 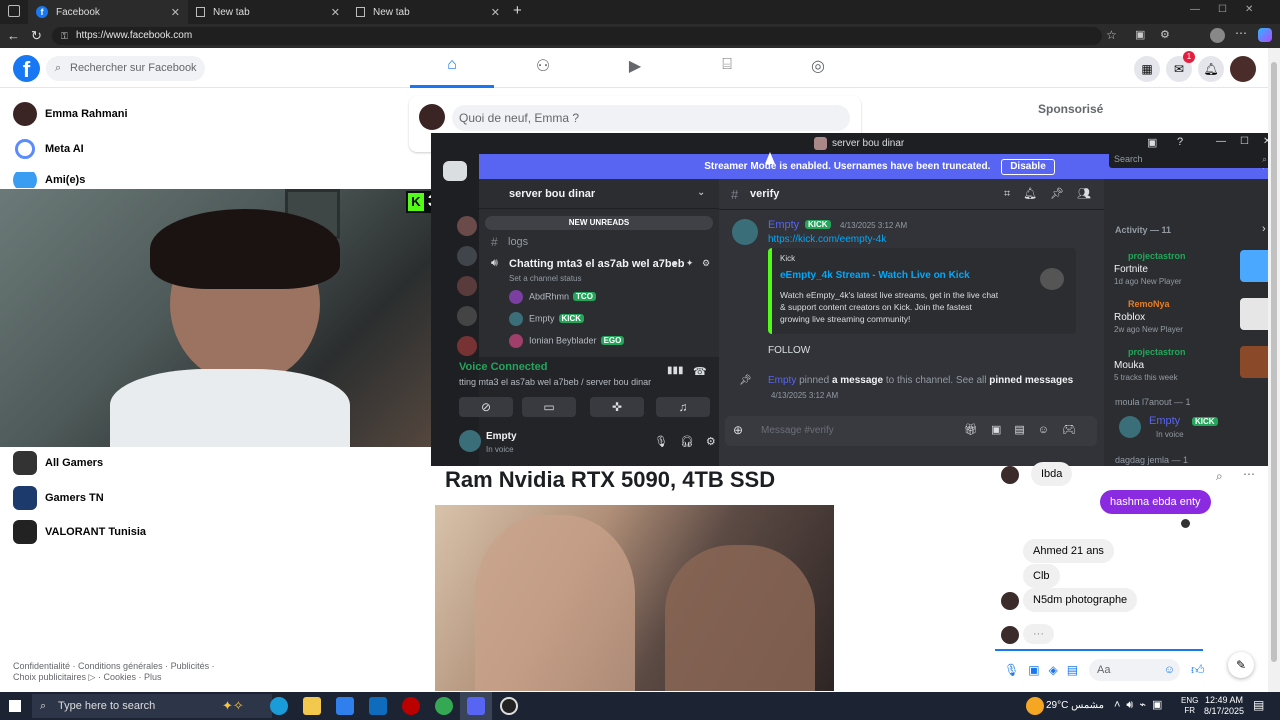 What do you see at coordinates (36, 36) in the screenshot?
I see `refresh-icon: ↻` at bounding box center [36, 36].